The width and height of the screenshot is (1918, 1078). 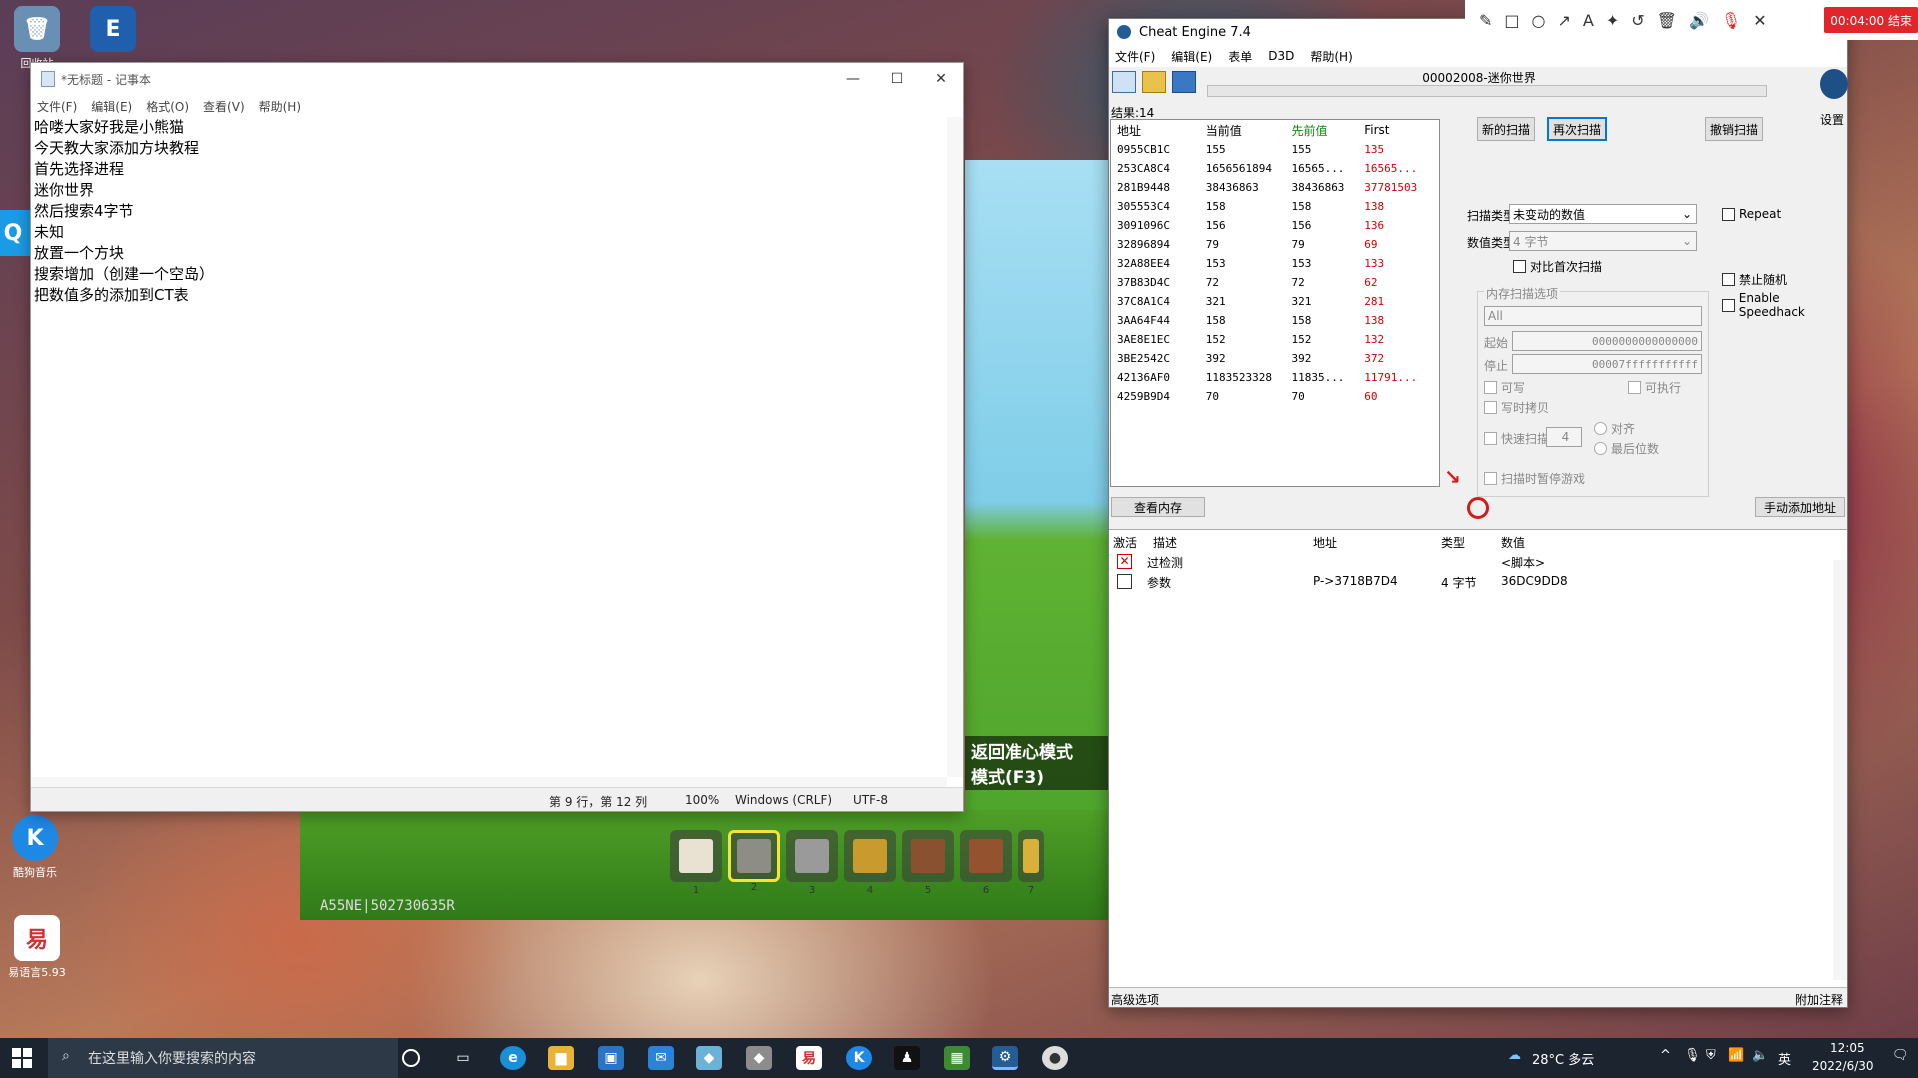 I want to click on qq-taskbar-icon: ♟, so click(x=907, y=1058).